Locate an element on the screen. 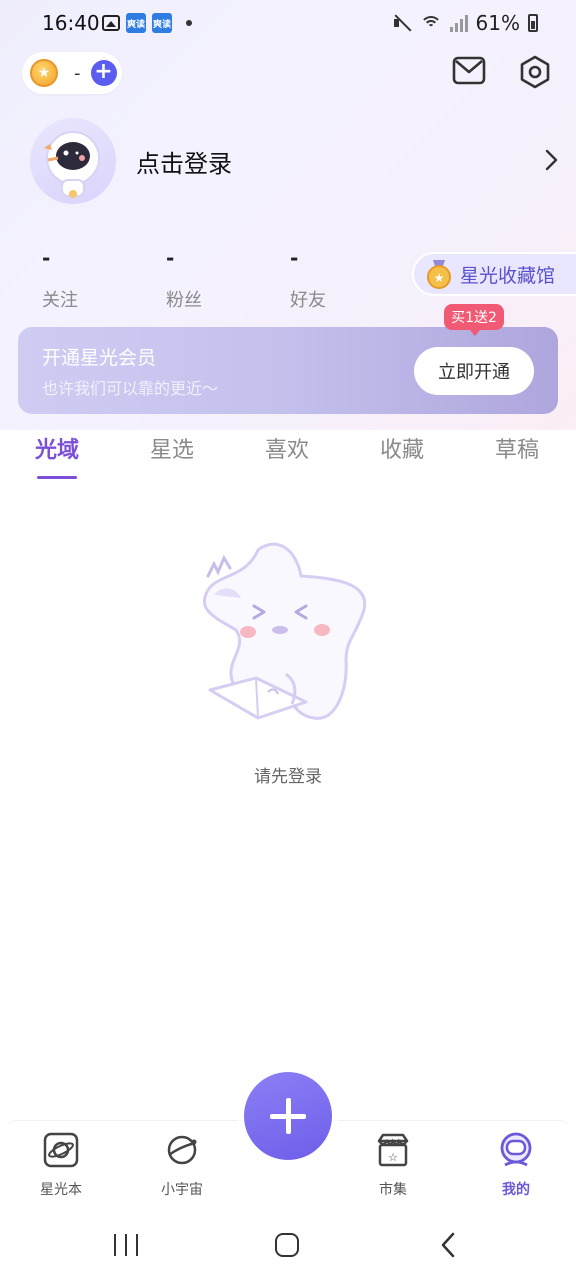 This screenshot has height=1280, width=576. vip-subtitle: 也许我们可以靠的更近～ is located at coordinates (130, 388).